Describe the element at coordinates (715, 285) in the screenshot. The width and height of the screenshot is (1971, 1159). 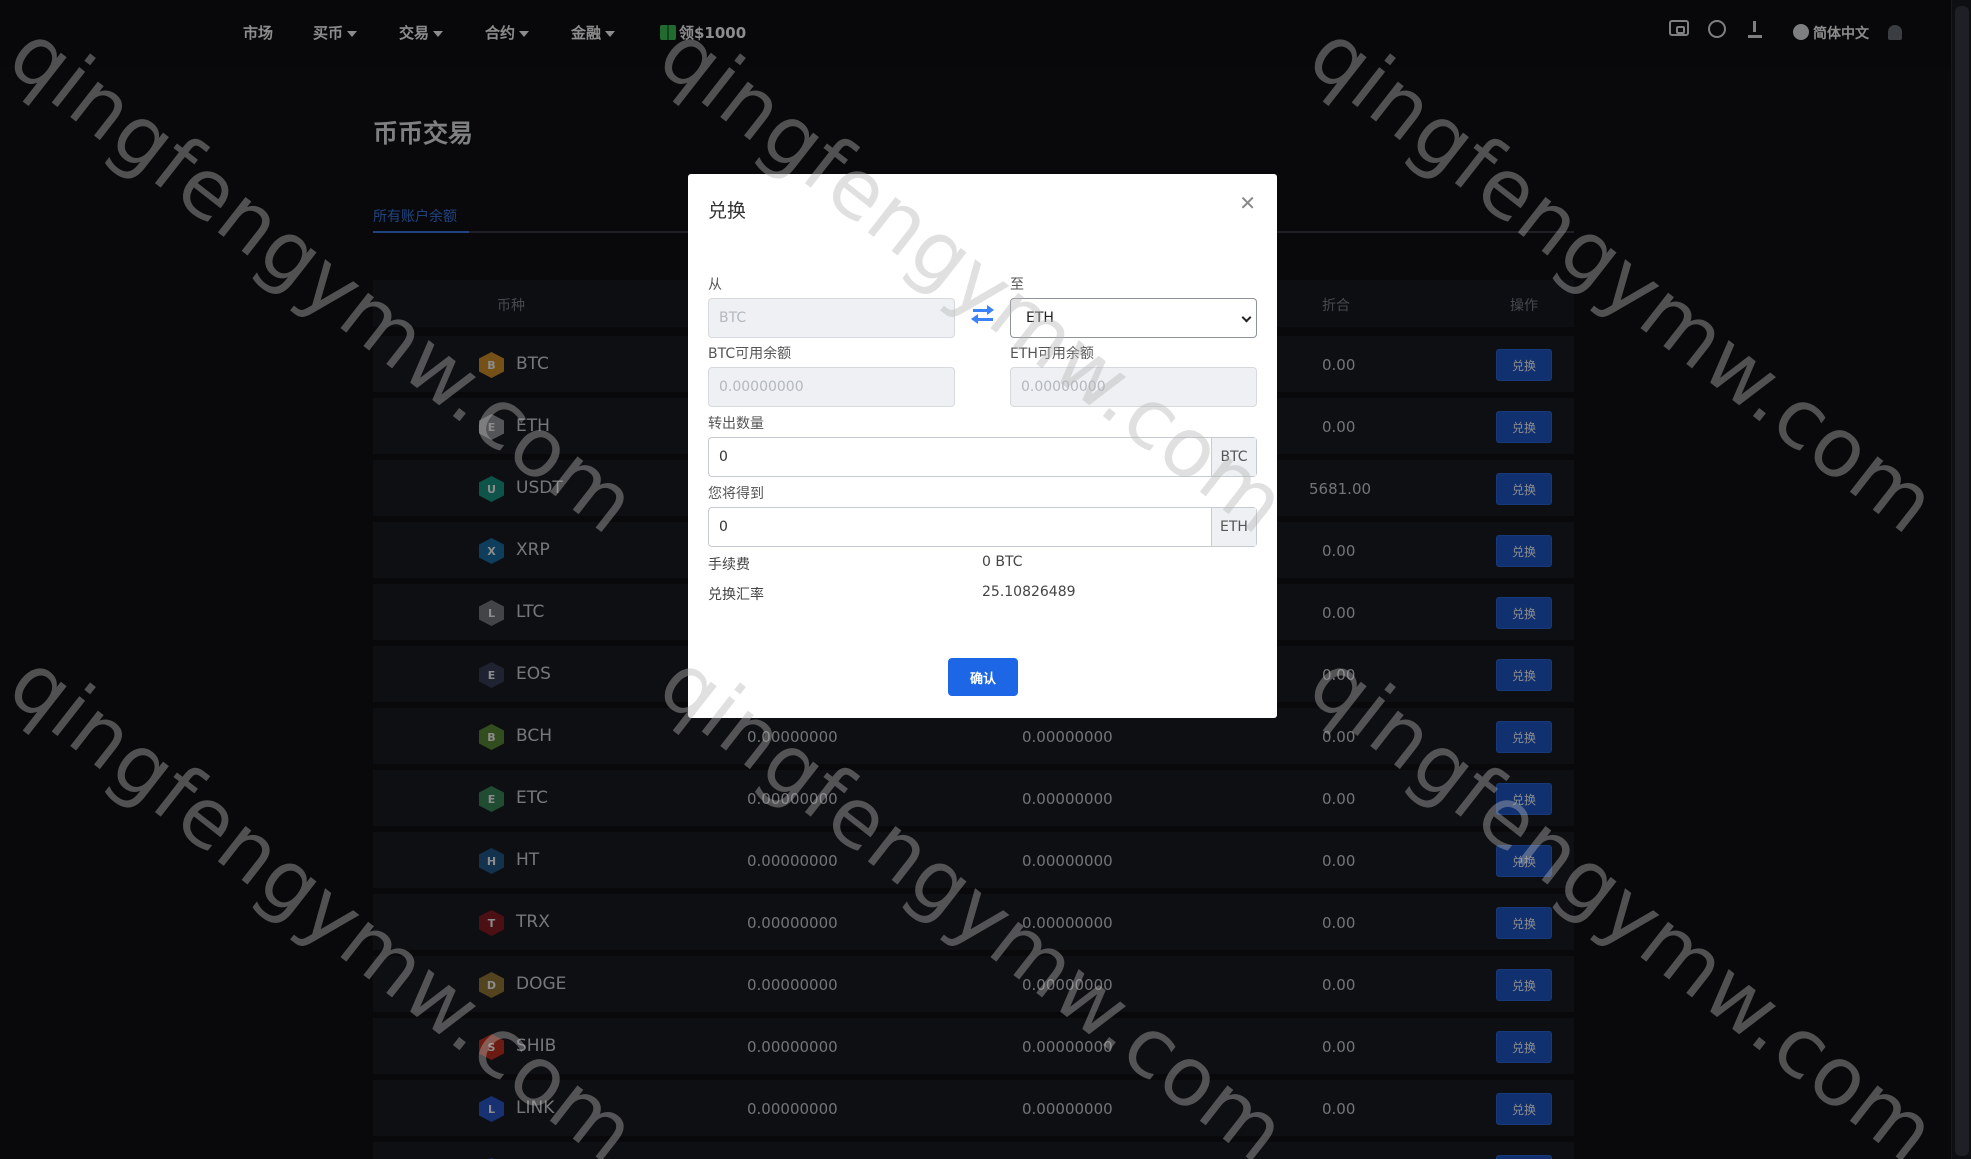
I see `from-label: 从` at that location.